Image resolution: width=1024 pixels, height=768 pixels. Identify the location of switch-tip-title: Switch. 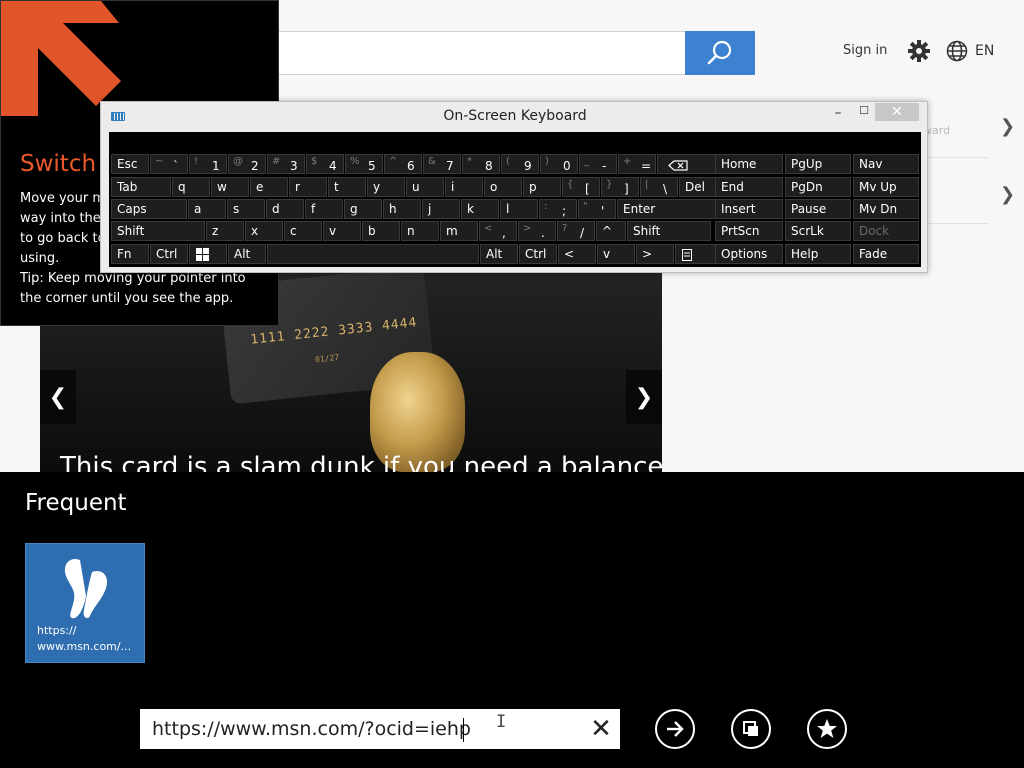
(58, 164).